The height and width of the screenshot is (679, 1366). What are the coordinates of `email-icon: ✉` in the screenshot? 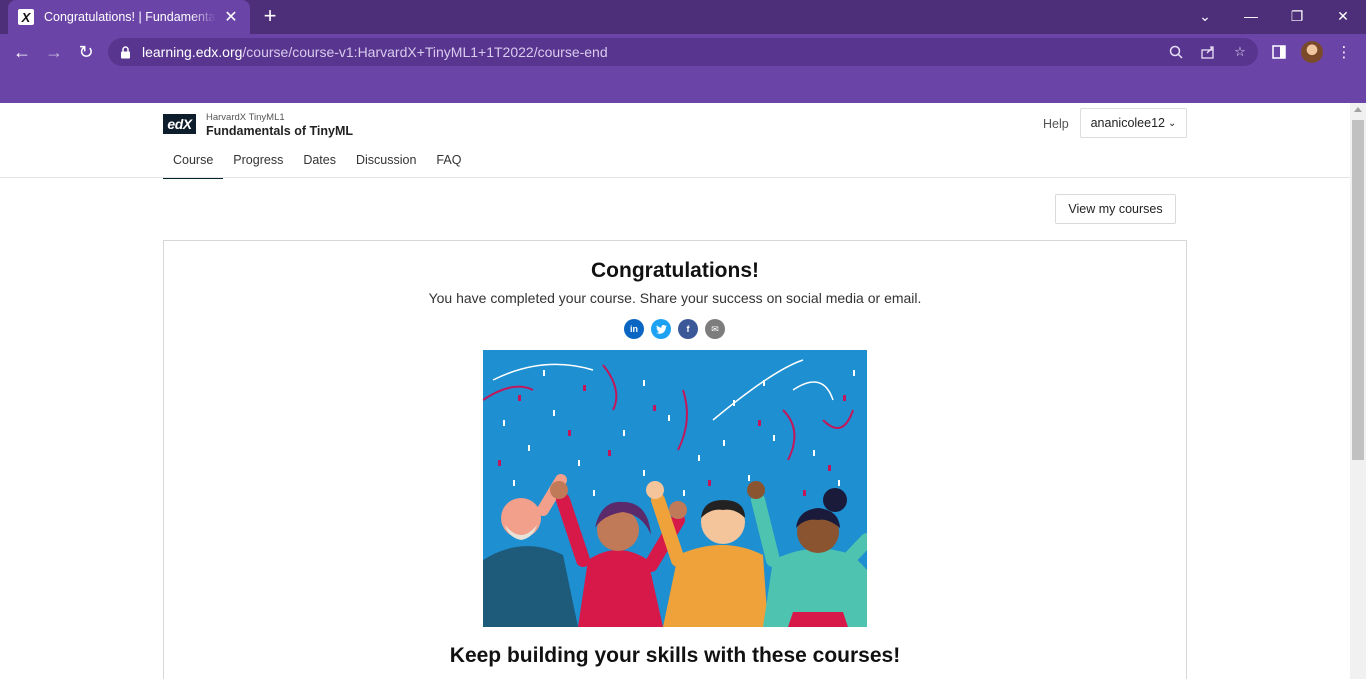 It's located at (715, 328).